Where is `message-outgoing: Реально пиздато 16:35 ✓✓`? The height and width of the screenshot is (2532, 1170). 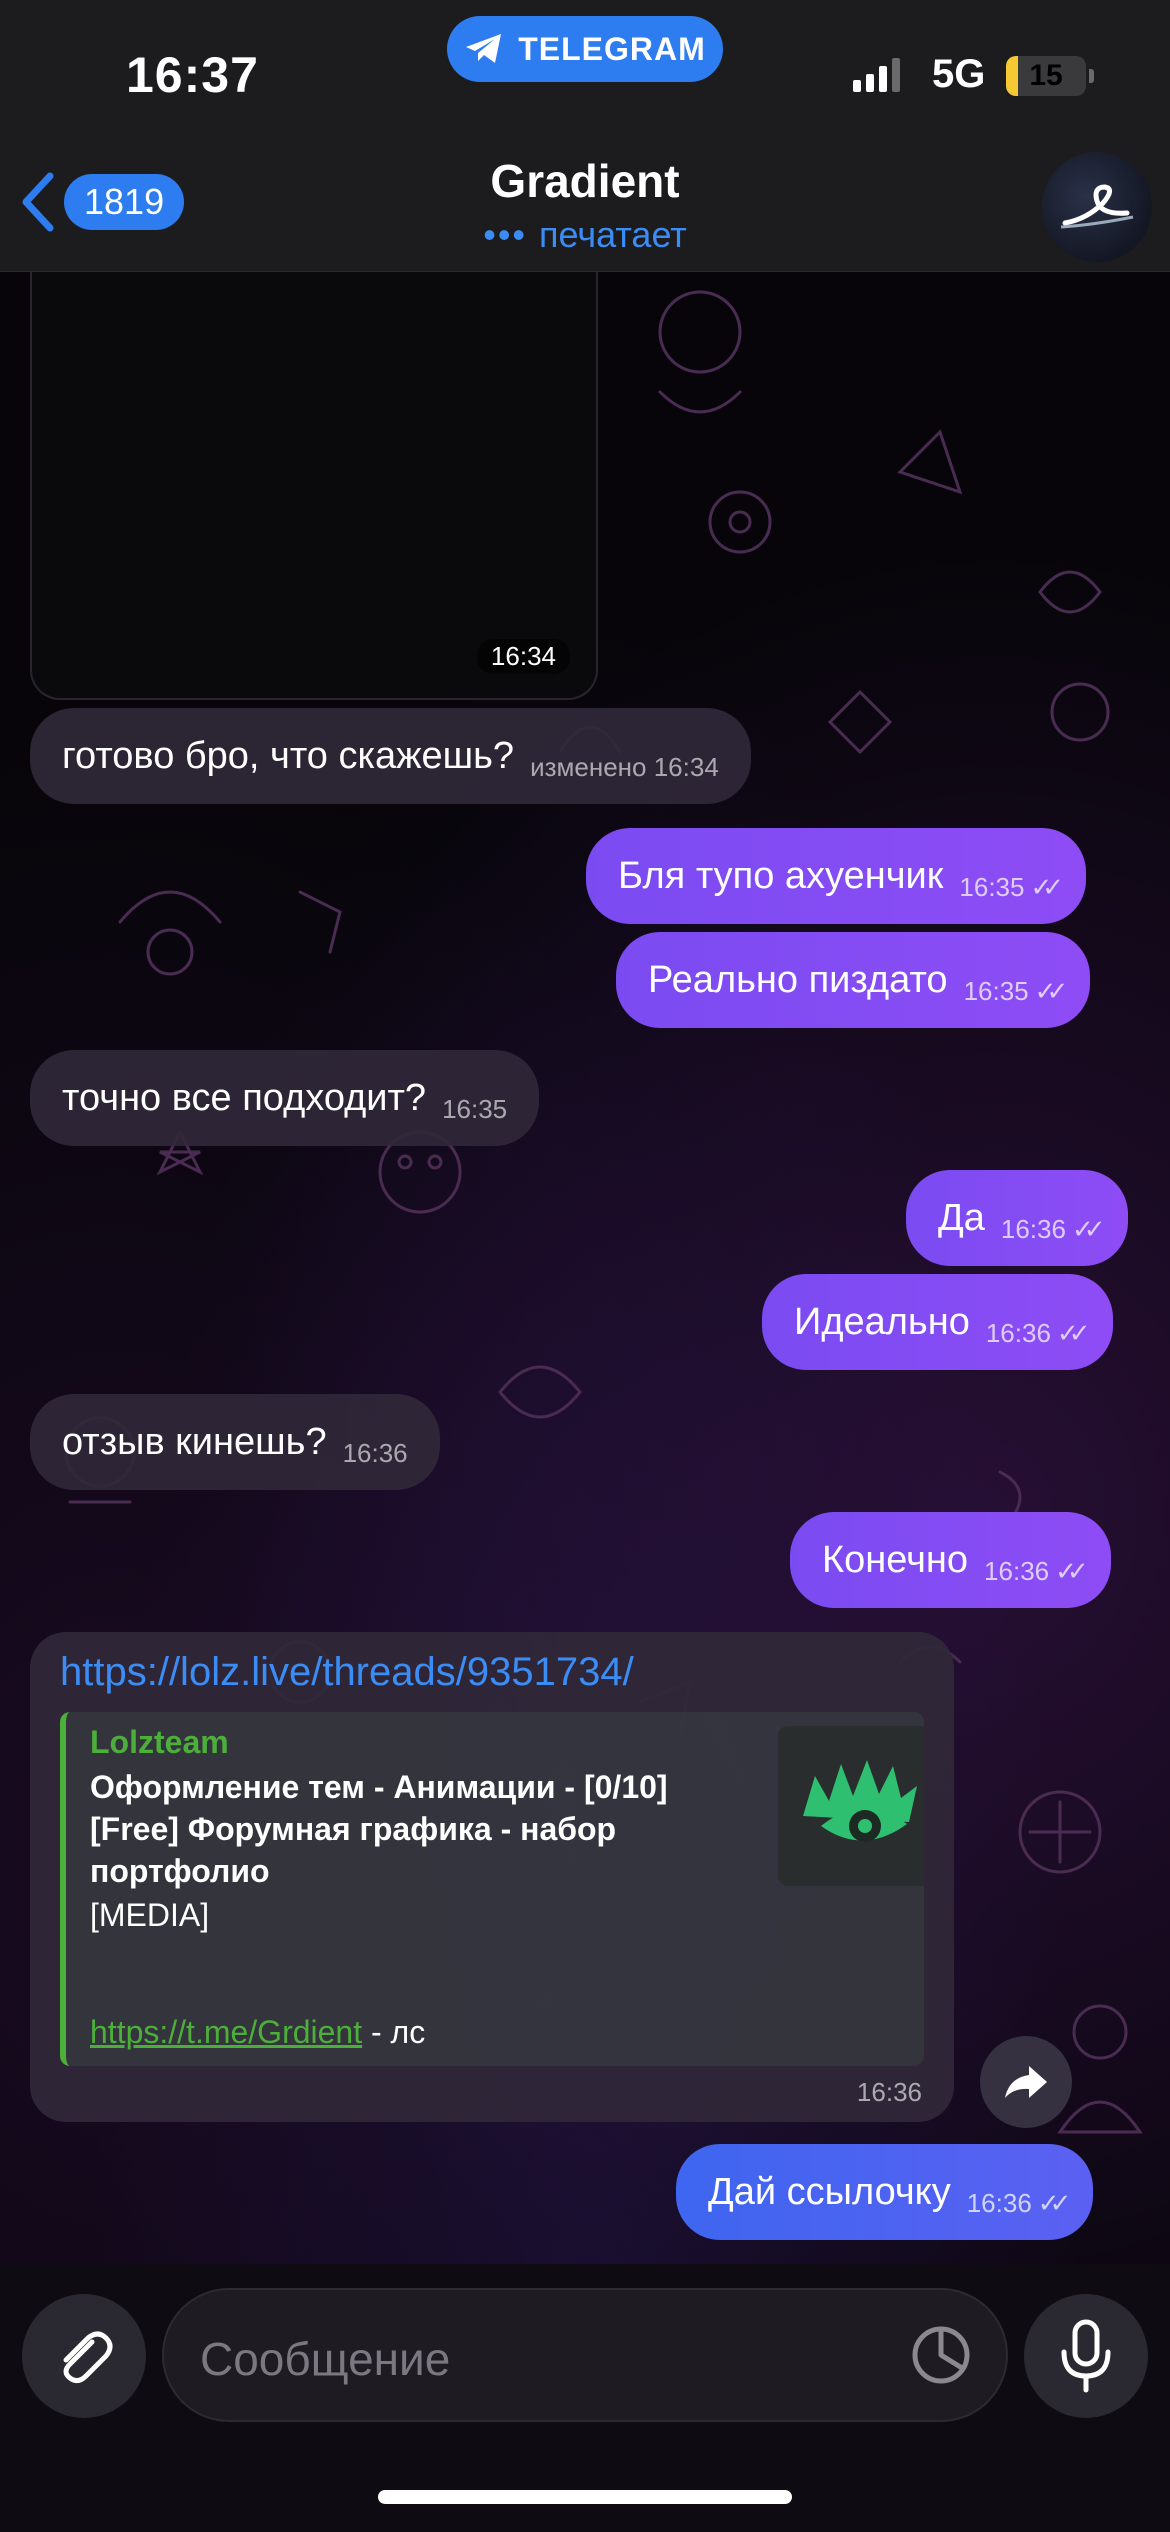 message-outgoing: Реально пиздато 16:35 ✓✓ is located at coordinates (853, 980).